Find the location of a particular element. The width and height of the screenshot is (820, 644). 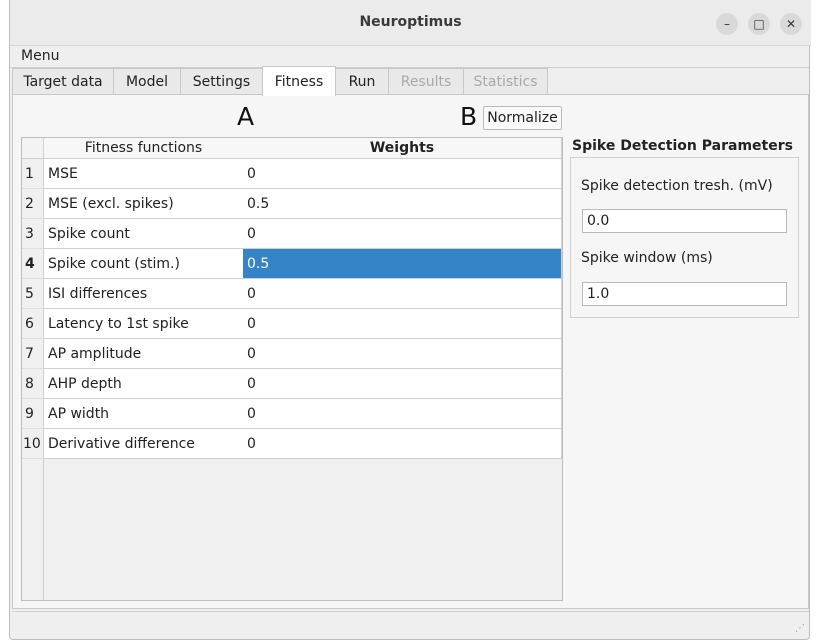

menu-bar: Menu is located at coordinates (409, 57).